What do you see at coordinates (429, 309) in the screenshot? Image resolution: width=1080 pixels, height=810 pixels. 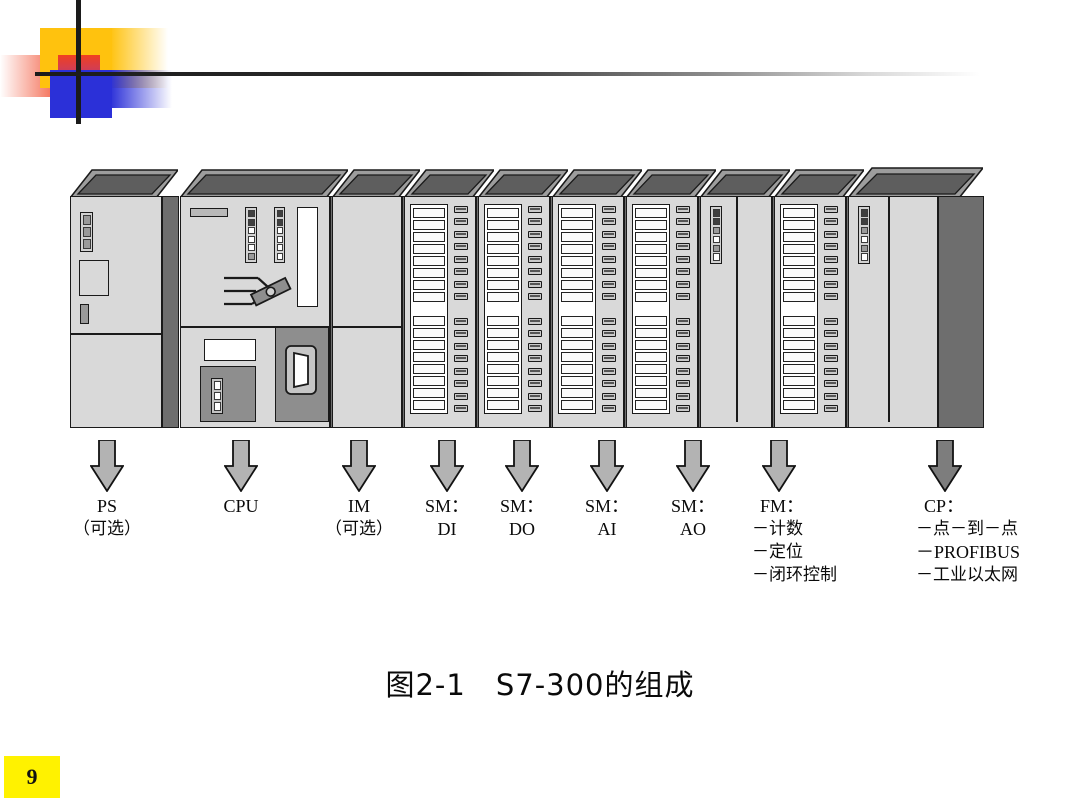 I see `module-sm-di-terminals` at bounding box center [429, 309].